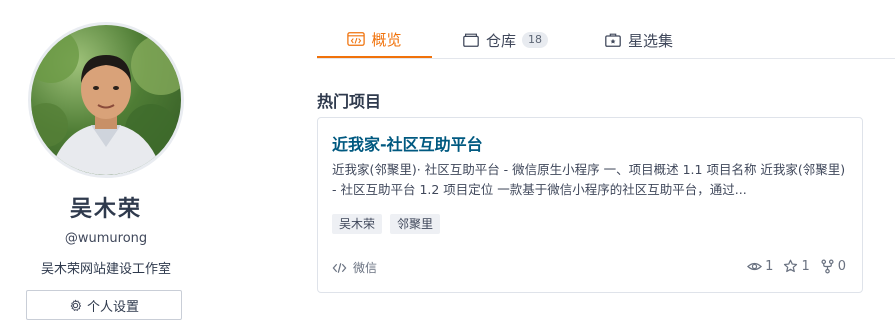 The height and width of the screenshot is (327, 895). I want to click on project-stats: 1 1 0, so click(796, 266).